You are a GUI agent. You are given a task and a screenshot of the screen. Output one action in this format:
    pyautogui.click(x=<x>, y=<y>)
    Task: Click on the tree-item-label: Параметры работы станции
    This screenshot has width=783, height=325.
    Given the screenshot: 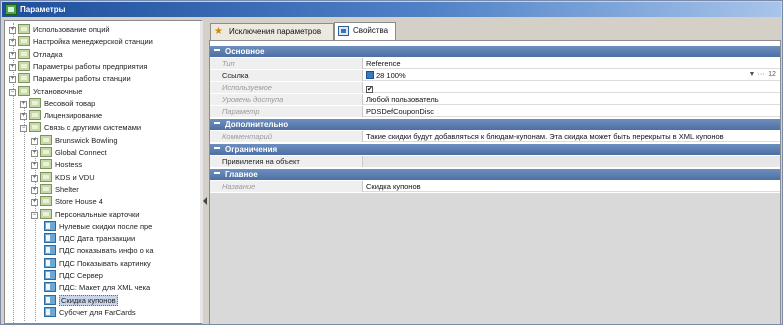 What is the action you would take?
    pyautogui.click(x=82, y=79)
    